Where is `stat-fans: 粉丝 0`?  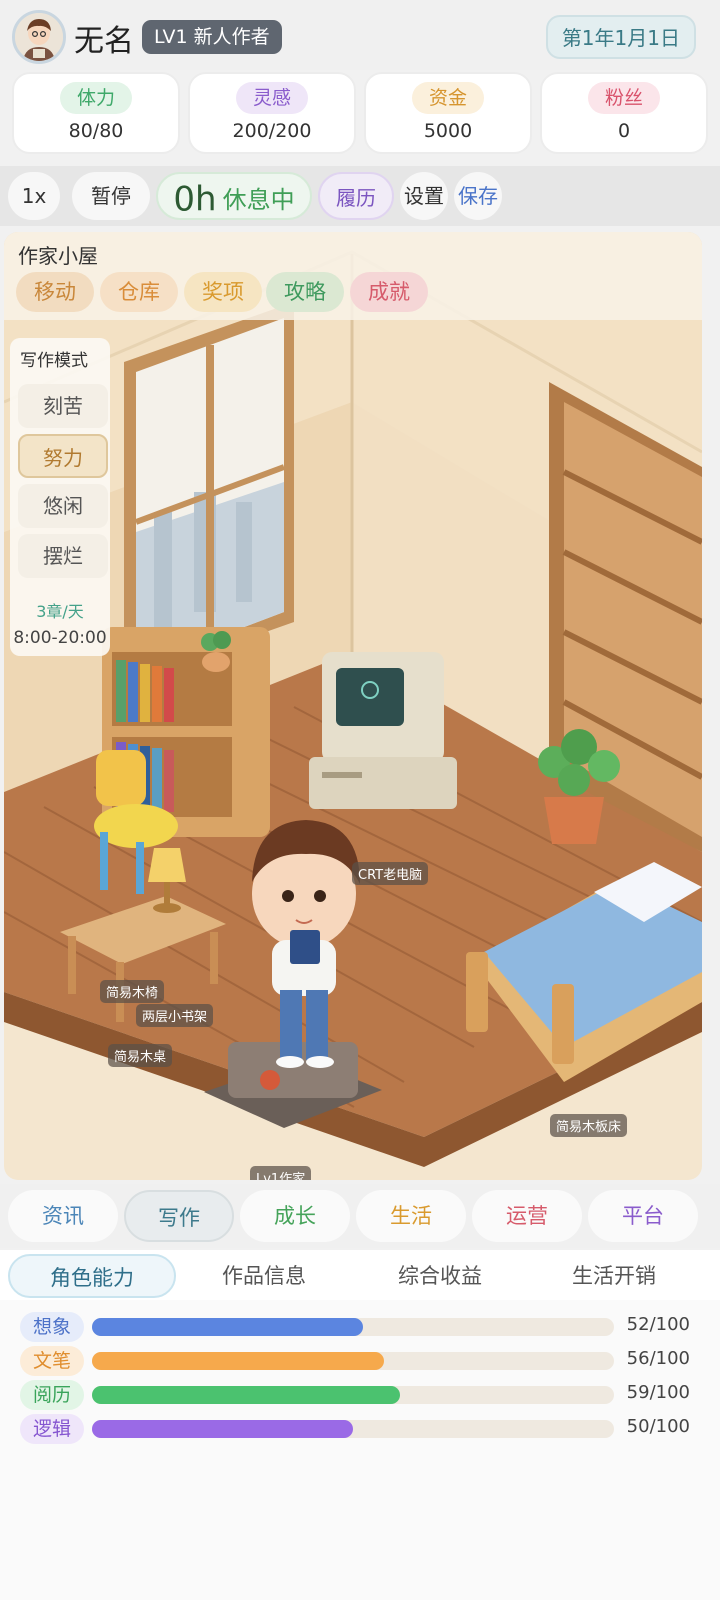 stat-fans: 粉丝 0 is located at coordinates (624, 113).